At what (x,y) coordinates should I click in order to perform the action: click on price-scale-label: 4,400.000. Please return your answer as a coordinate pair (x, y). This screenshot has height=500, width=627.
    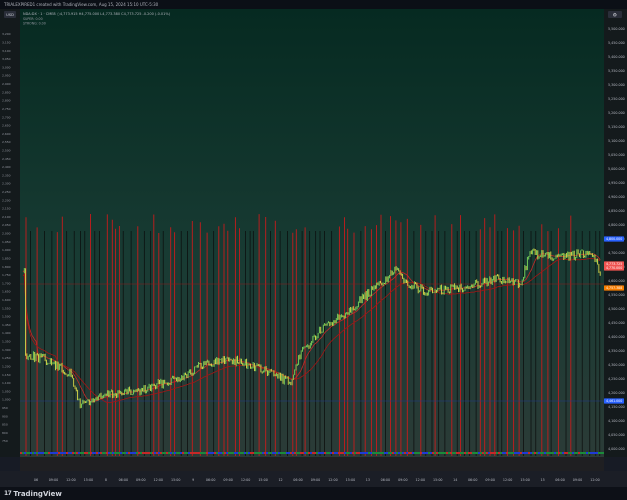
    Looking at the image, I should click on (616, 337).